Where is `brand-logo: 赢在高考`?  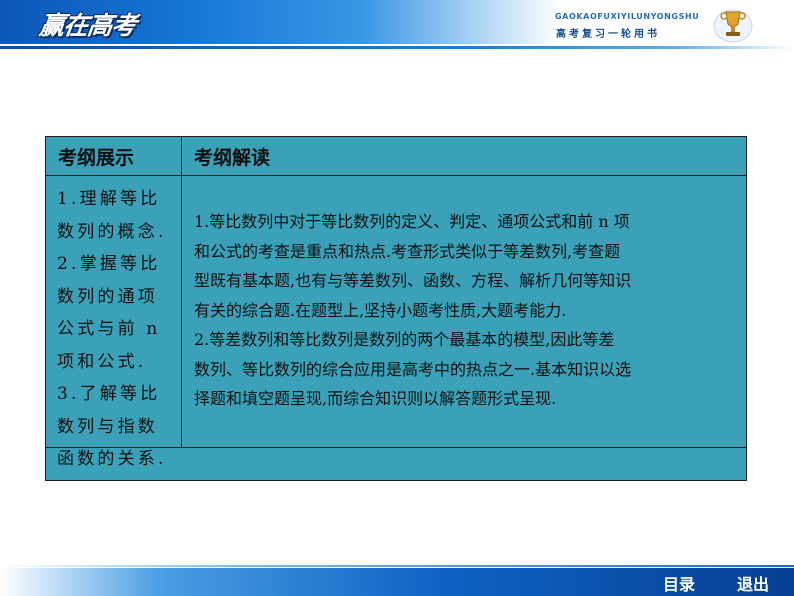 brand-logo: 赢在高考 is located at coordinates (87, 25).